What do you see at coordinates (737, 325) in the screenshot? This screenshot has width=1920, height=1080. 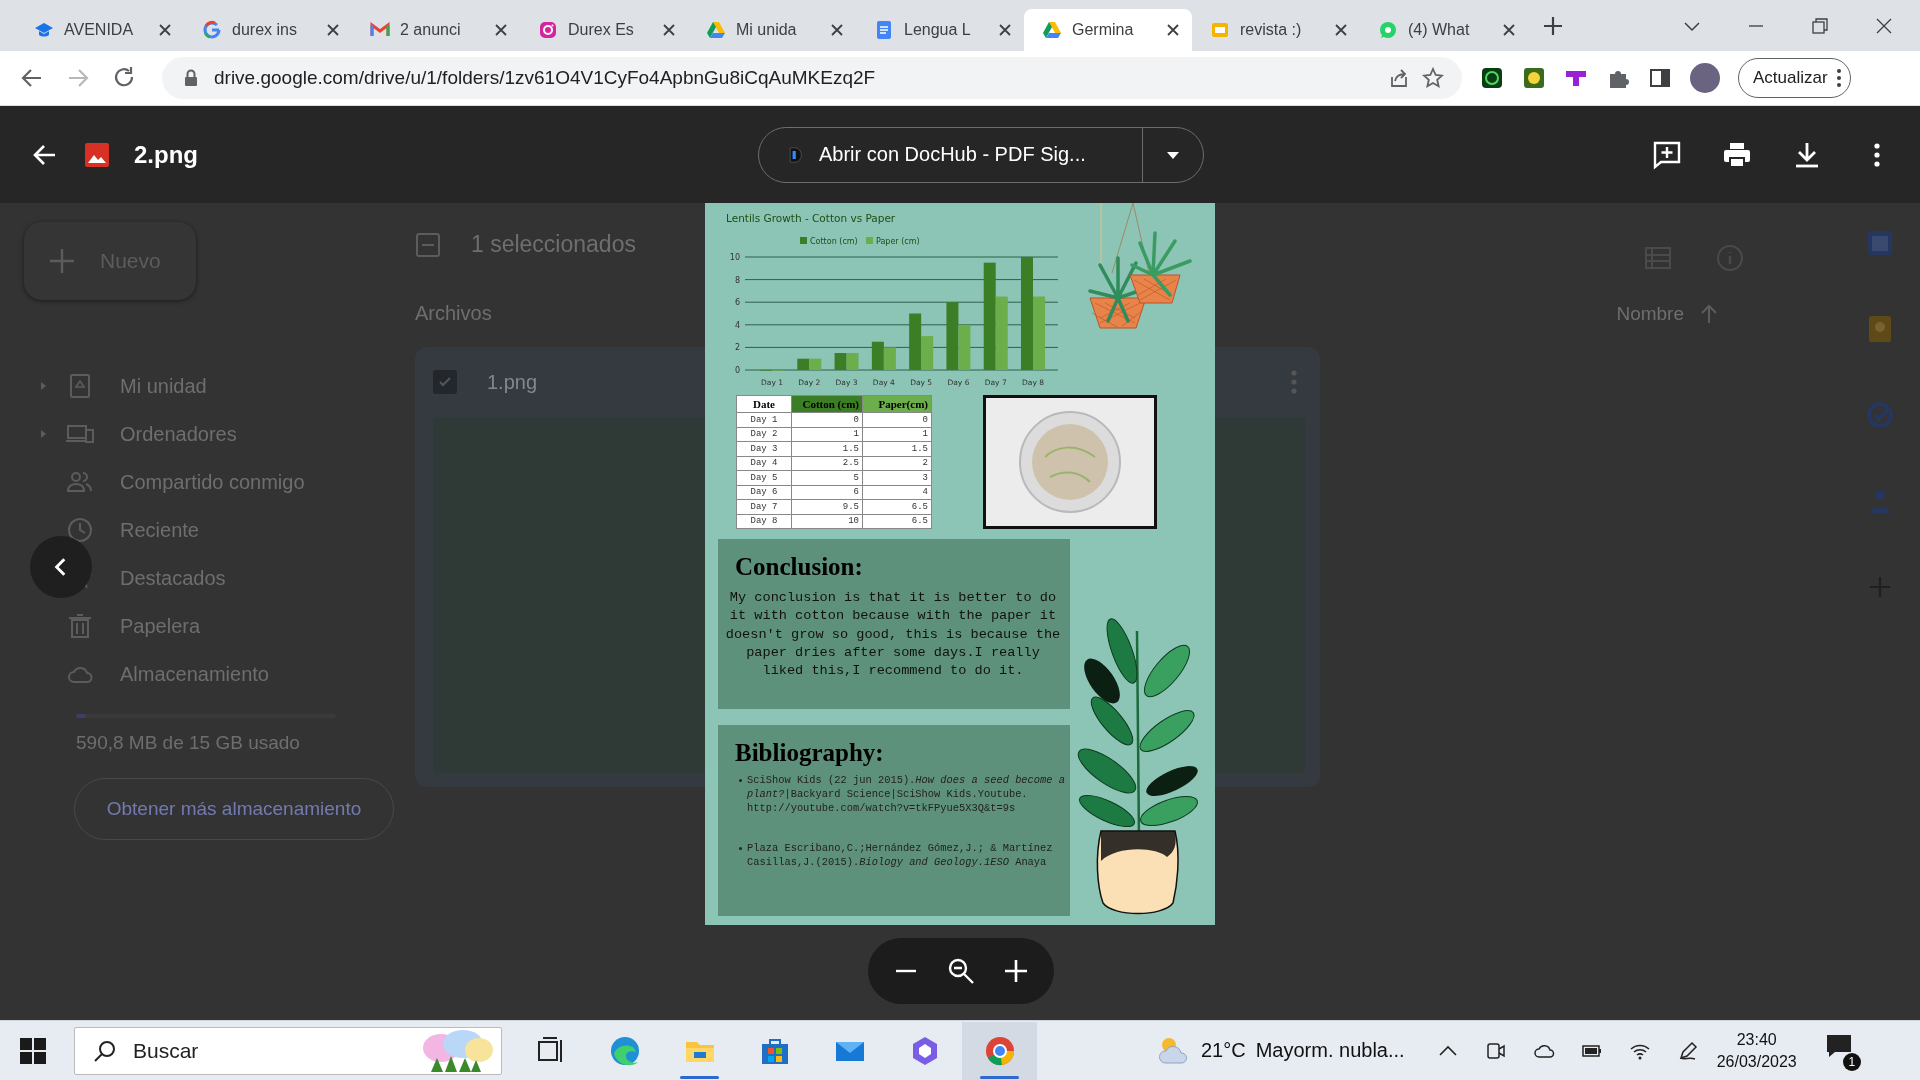 I see `axis-tick-label: 4` at bounding box center [737, 325].